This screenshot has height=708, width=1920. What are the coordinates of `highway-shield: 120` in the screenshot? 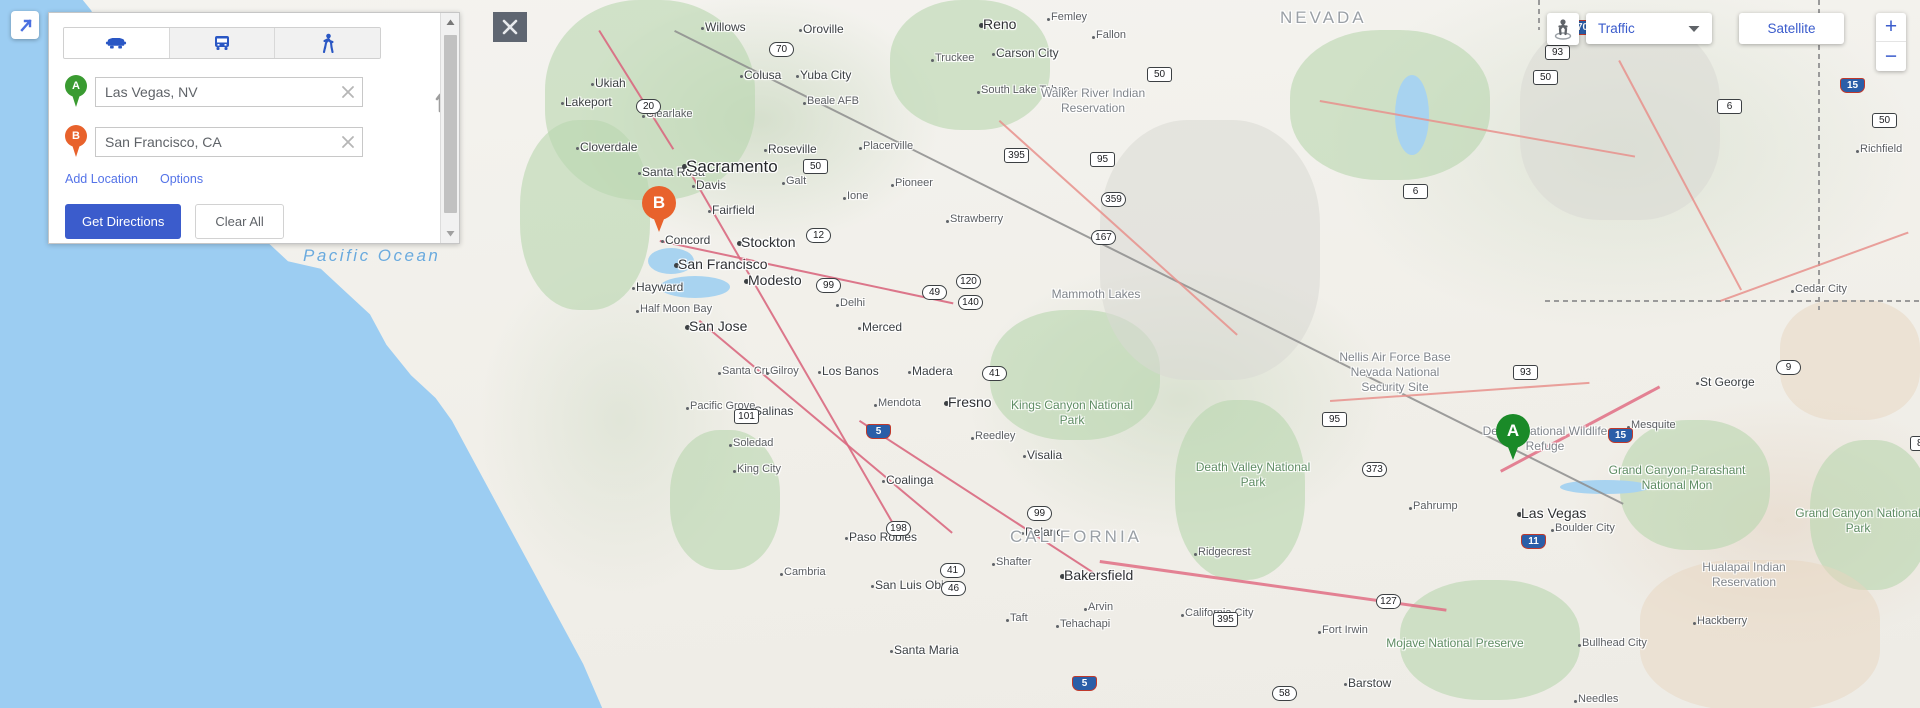 It's located at (968, 281).